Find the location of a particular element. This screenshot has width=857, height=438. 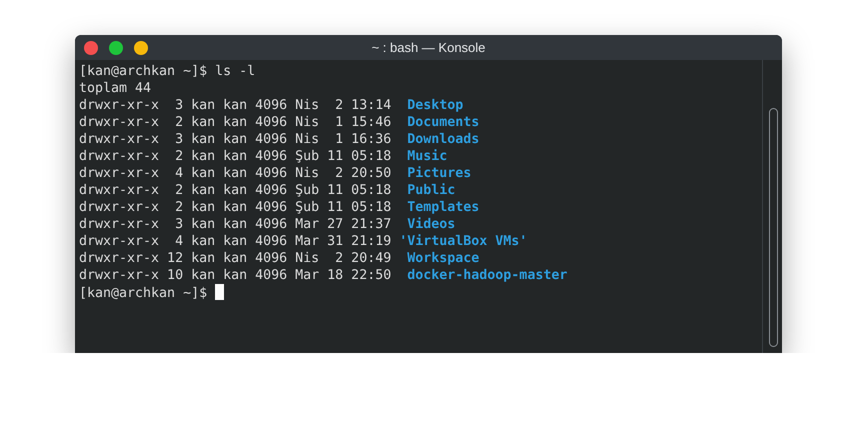

directory-name: 'VirtualBox VMs' is located at coordinates (463, 241).